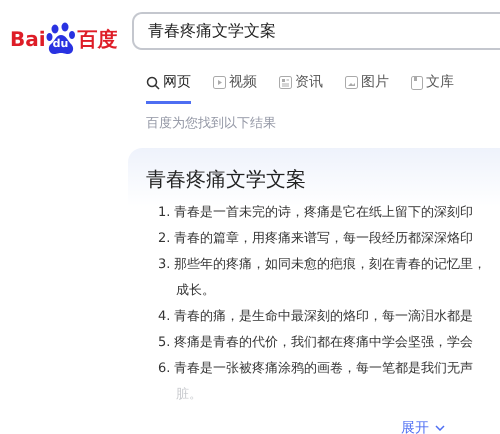 The width and height of the screenshot is (500, 434). I want to click on list-item-text: 青春是一首未完的诗，疼痛是它在纸上留下的深刻印, so click(323, 212).